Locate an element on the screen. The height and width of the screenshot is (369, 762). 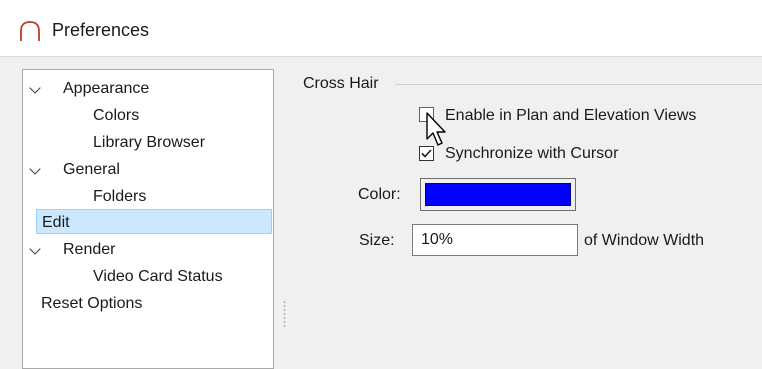
color-swatch-fill is located at coordinates (498, 194).